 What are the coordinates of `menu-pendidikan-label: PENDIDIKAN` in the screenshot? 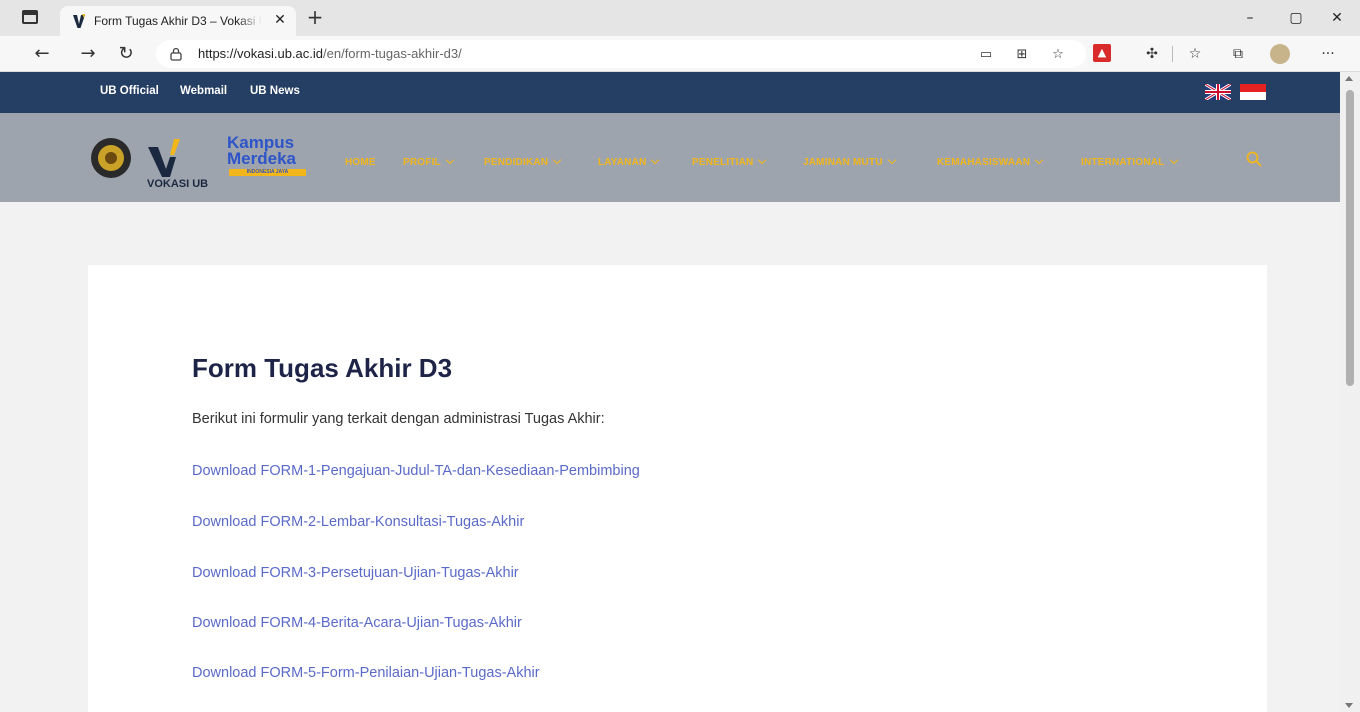 It's located at (516, 162).